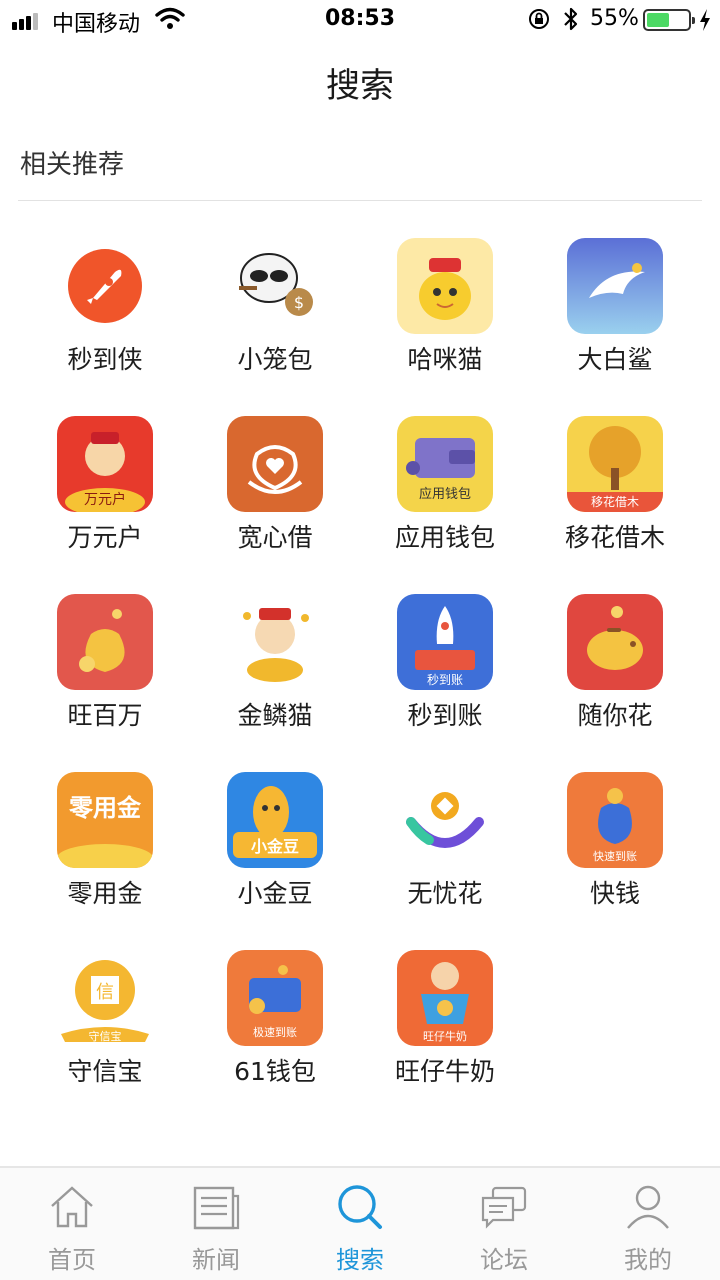 This screenshot has height=1280, width=720. Describe the element at coordinates (275, 286) in the screenshot. I see `cartoon-panda-moneybag-icon: $` at that location.